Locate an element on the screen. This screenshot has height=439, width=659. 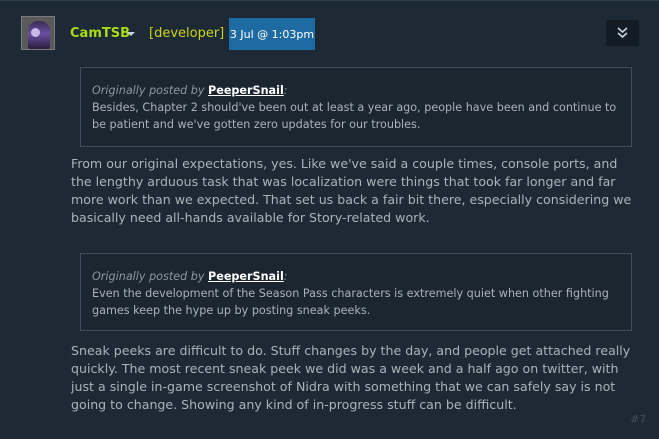
double-chevron-down-icon is located at coordinates (622, 33).